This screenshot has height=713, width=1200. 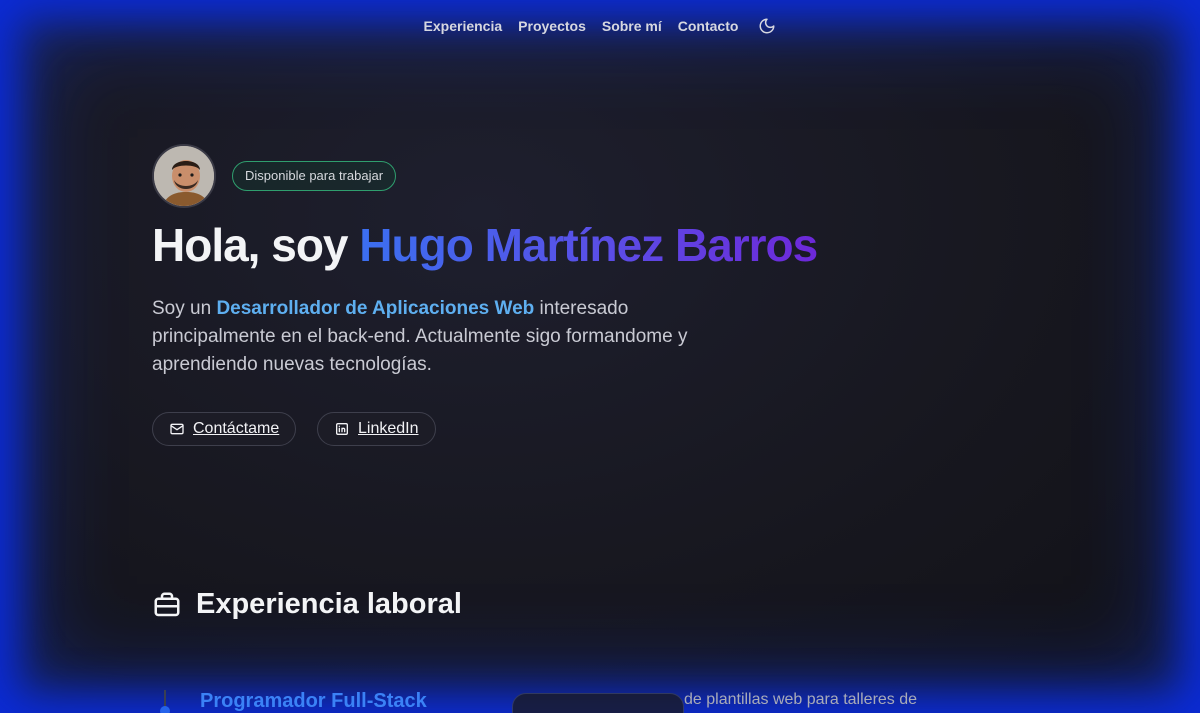 What do you see at coordinates (463, 26) in the screenshot?
I see `nav-experiencia: Experiencia` at bounding box center [463, 26].